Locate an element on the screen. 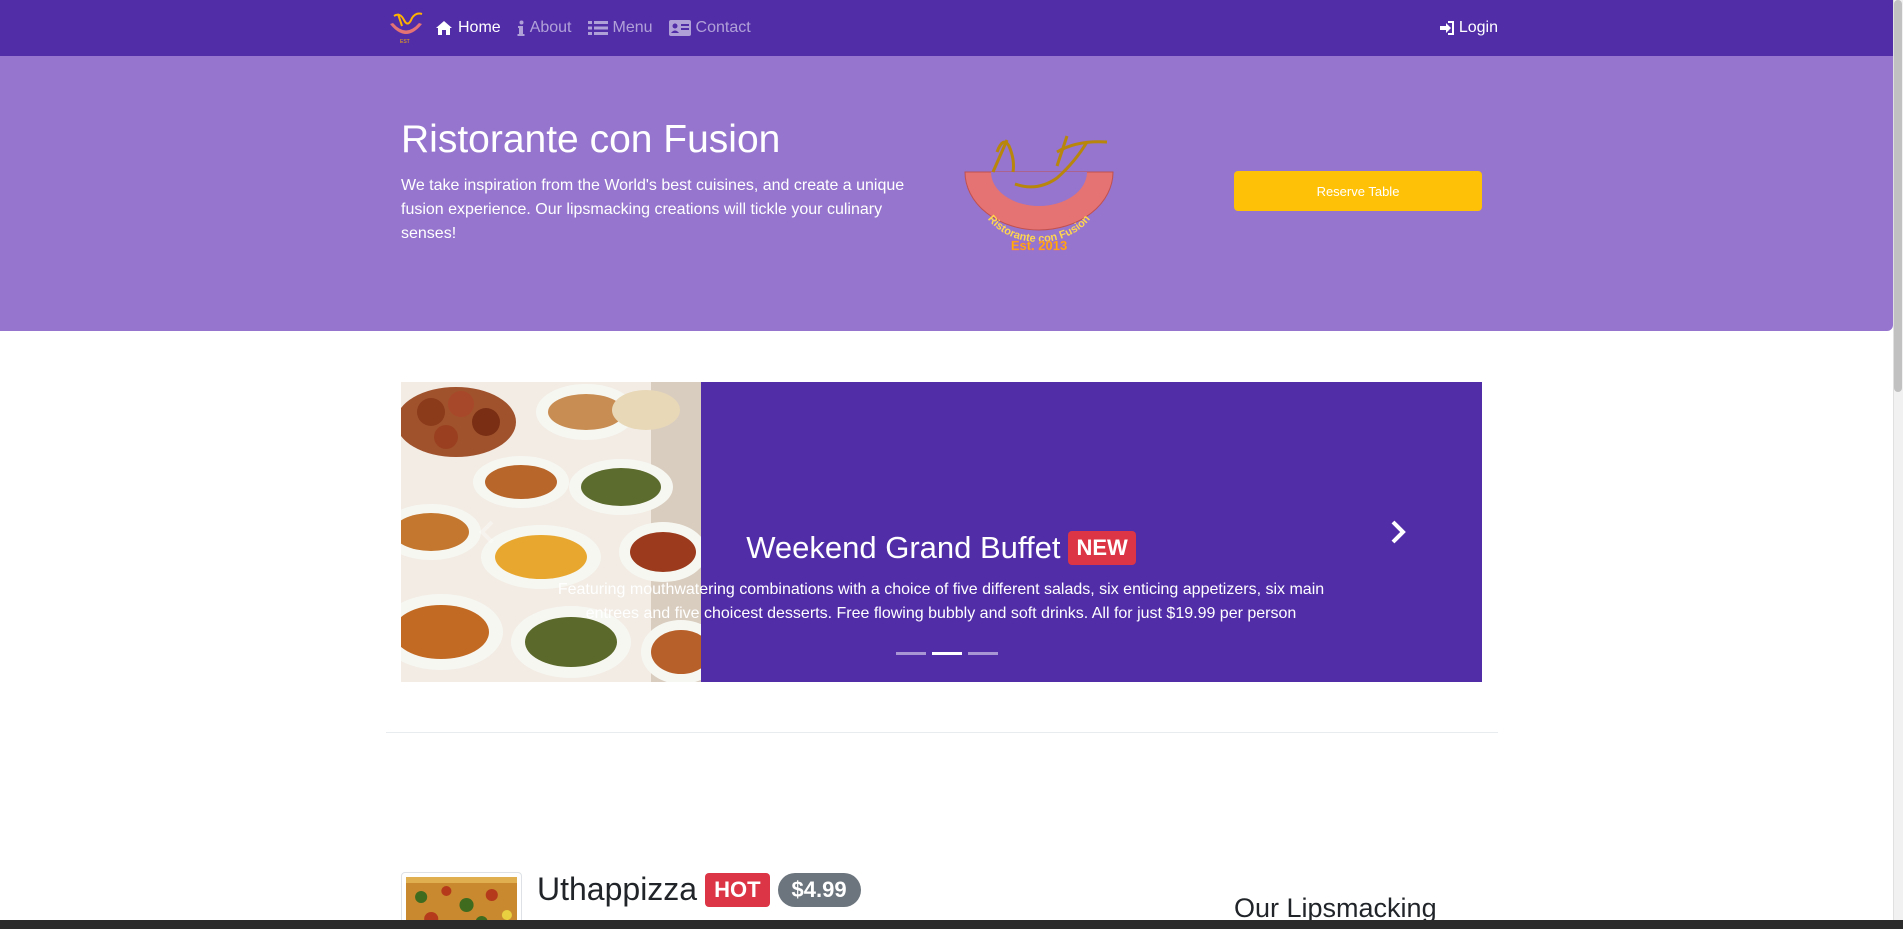 The image size is (1903, 929). carousel-prev-icon is located at coordinates (487, 532).